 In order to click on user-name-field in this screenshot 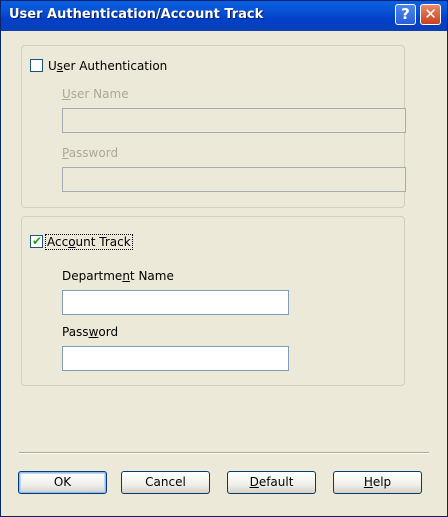, I will do `click(234, 120)`.